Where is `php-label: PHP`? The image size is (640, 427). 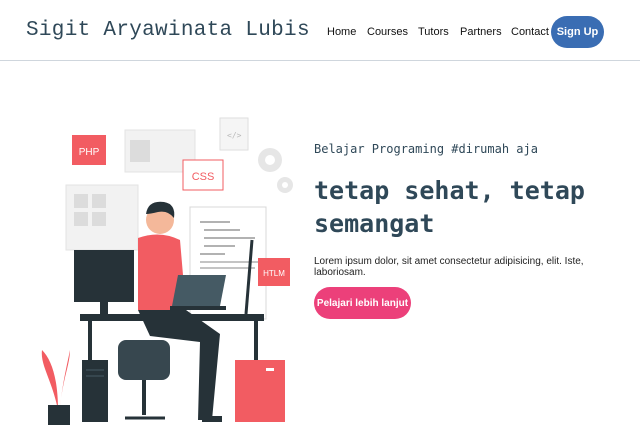
php-label: PHP is located at coordinates (89, 152).